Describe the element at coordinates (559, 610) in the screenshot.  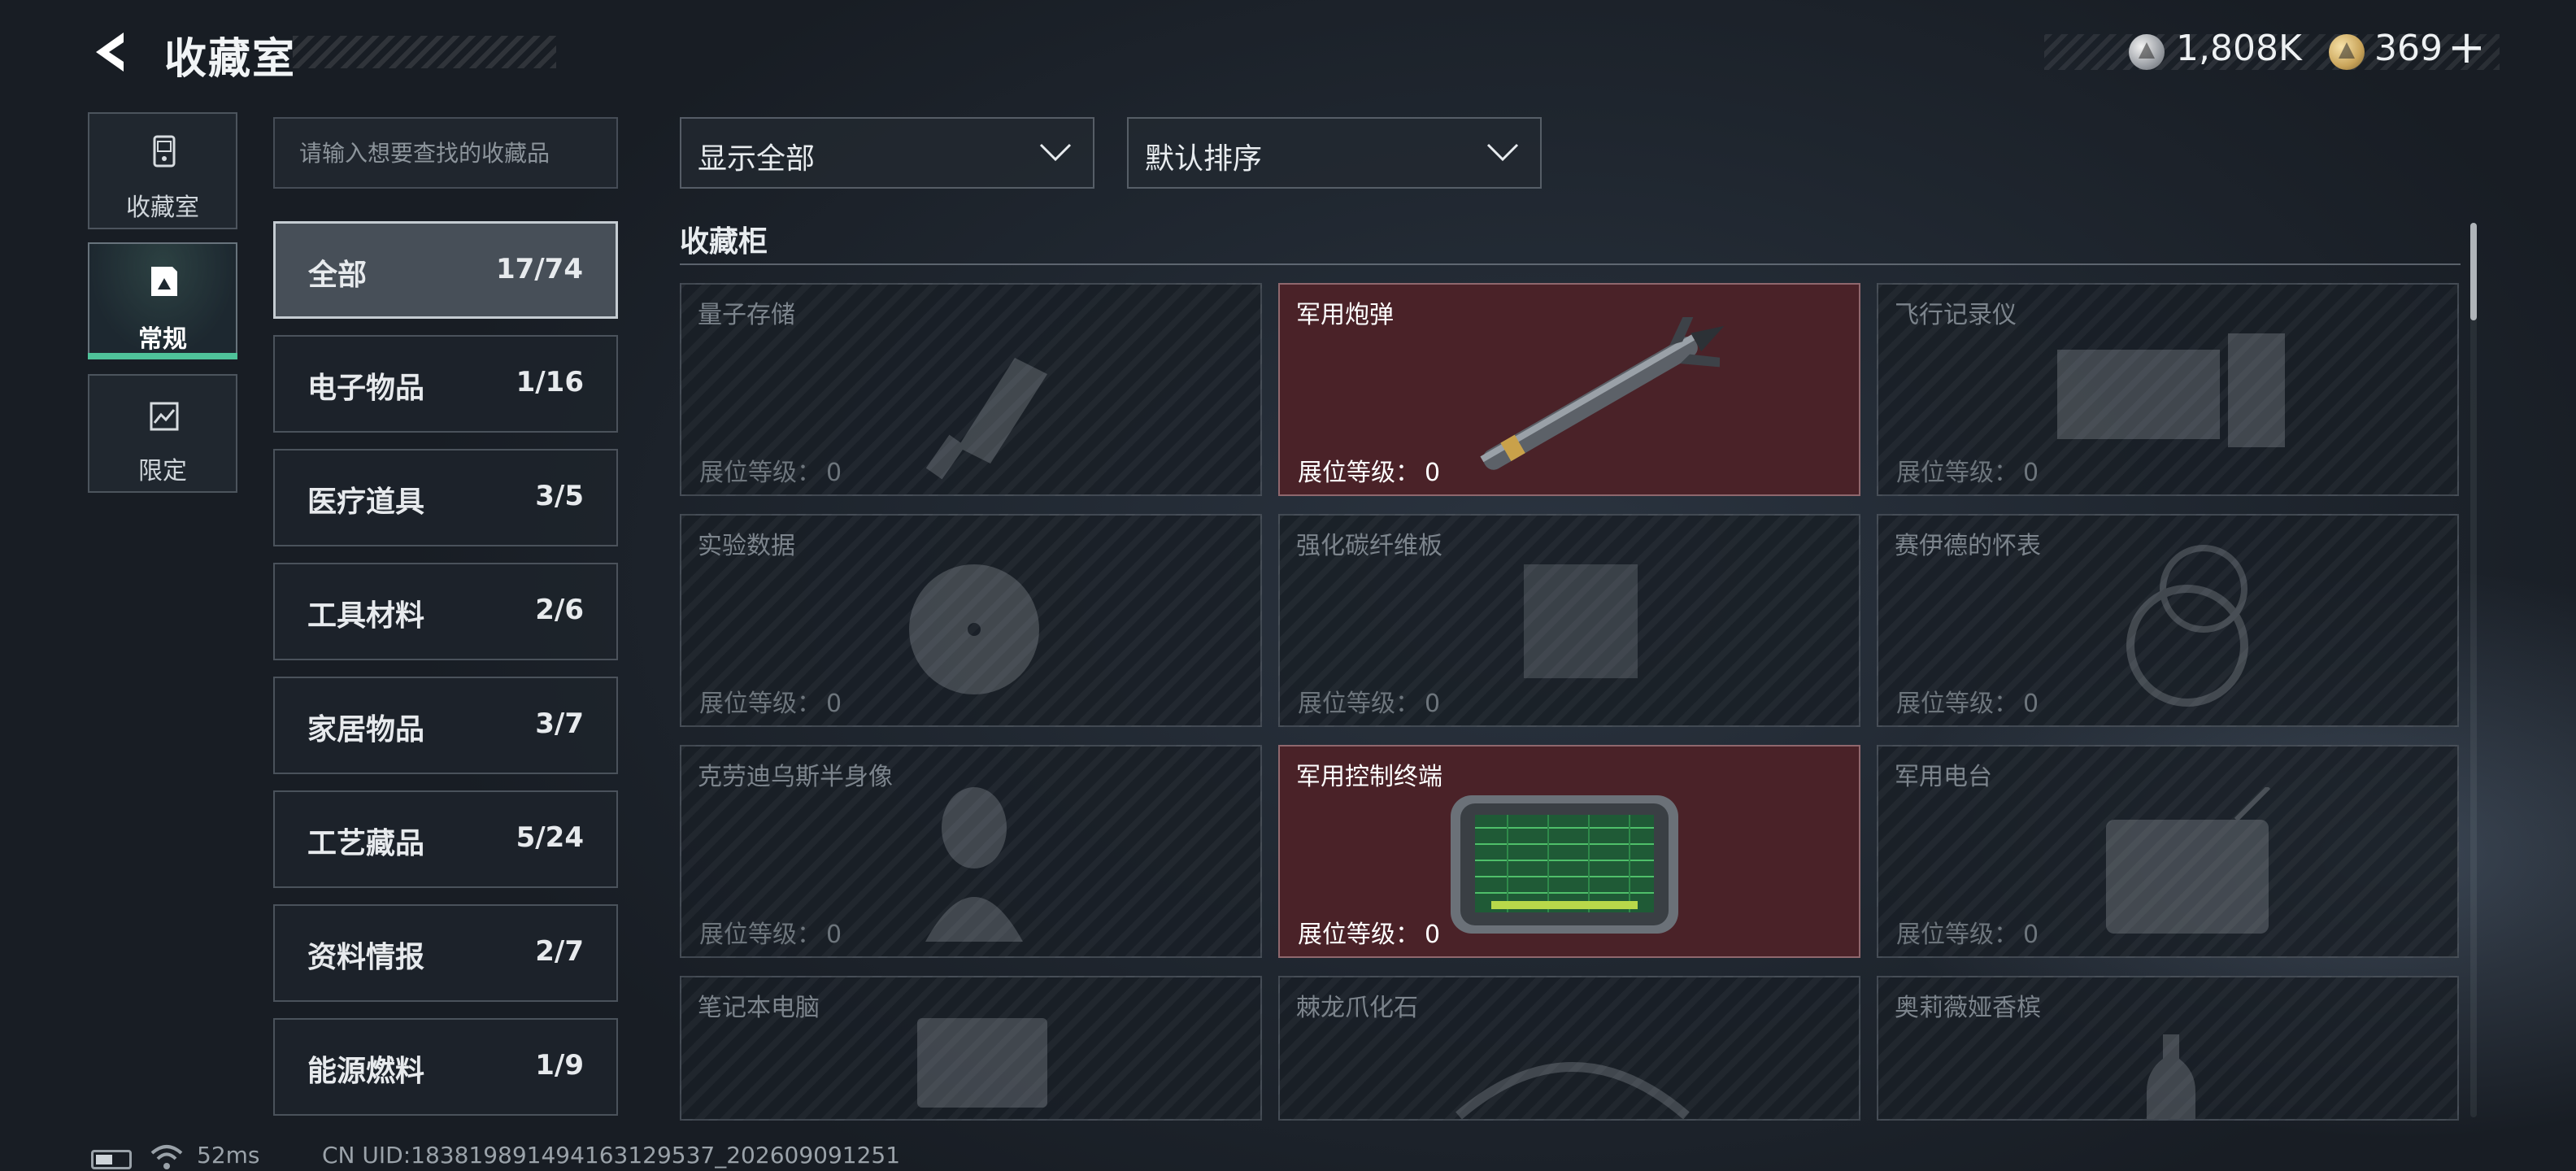
I see `category-count: 2/6` at that location.